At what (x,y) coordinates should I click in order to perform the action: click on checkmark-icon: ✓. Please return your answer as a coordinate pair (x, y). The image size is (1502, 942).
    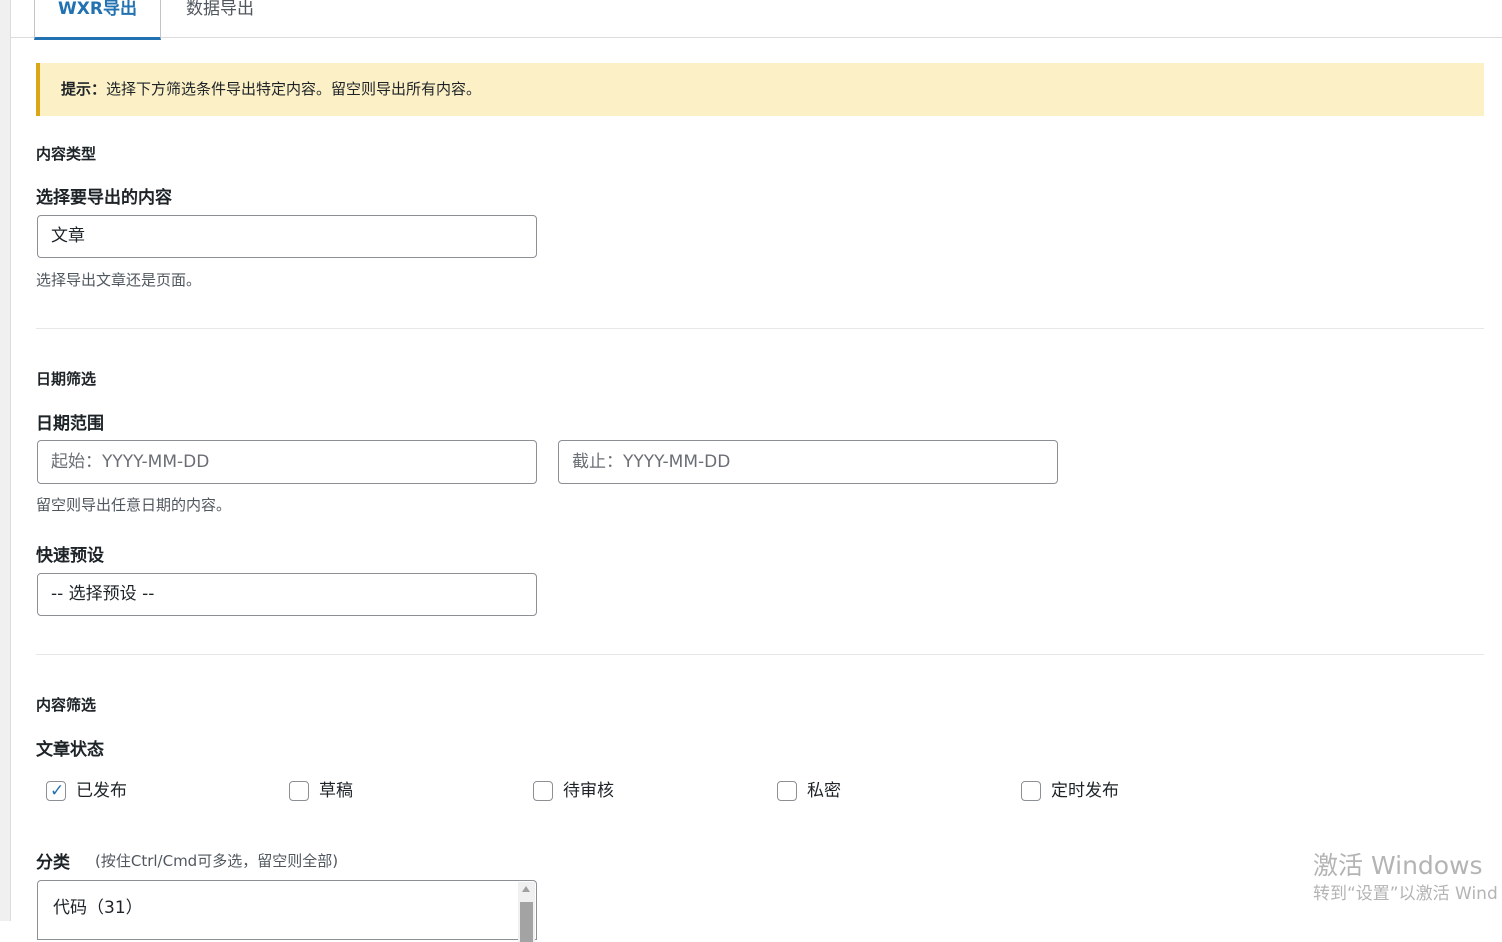
    Looking at the image, I should click on (57, 791).